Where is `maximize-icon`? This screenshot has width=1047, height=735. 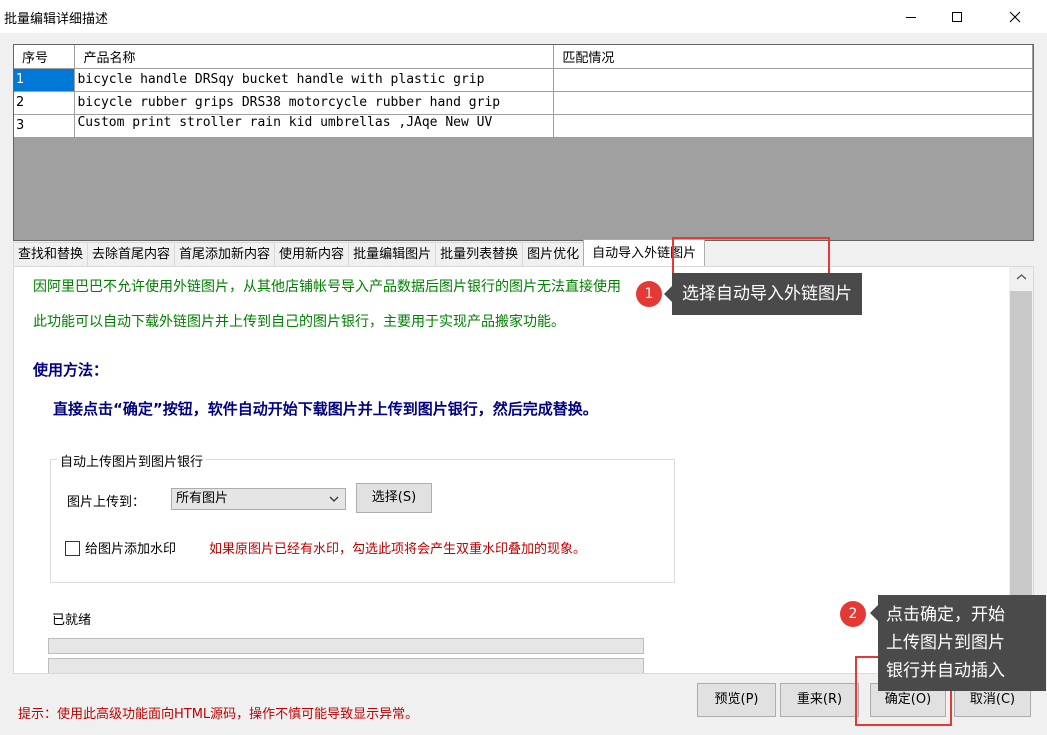 maximize-icon is located at coordinates (957, 16).